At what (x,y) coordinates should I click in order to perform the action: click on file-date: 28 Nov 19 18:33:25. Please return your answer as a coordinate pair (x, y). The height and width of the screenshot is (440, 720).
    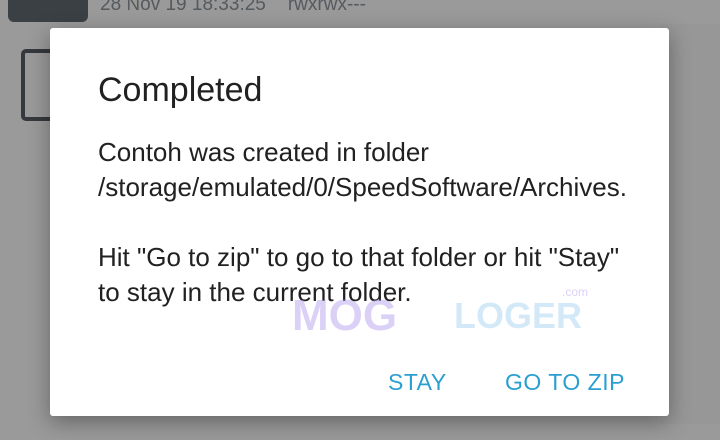
    Looking at the image, I should click on (183, 7).